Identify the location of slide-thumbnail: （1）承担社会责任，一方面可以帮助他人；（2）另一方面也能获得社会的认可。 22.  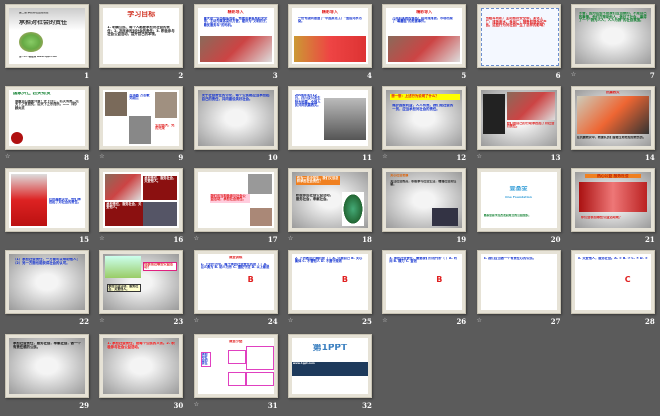
(49, 291).